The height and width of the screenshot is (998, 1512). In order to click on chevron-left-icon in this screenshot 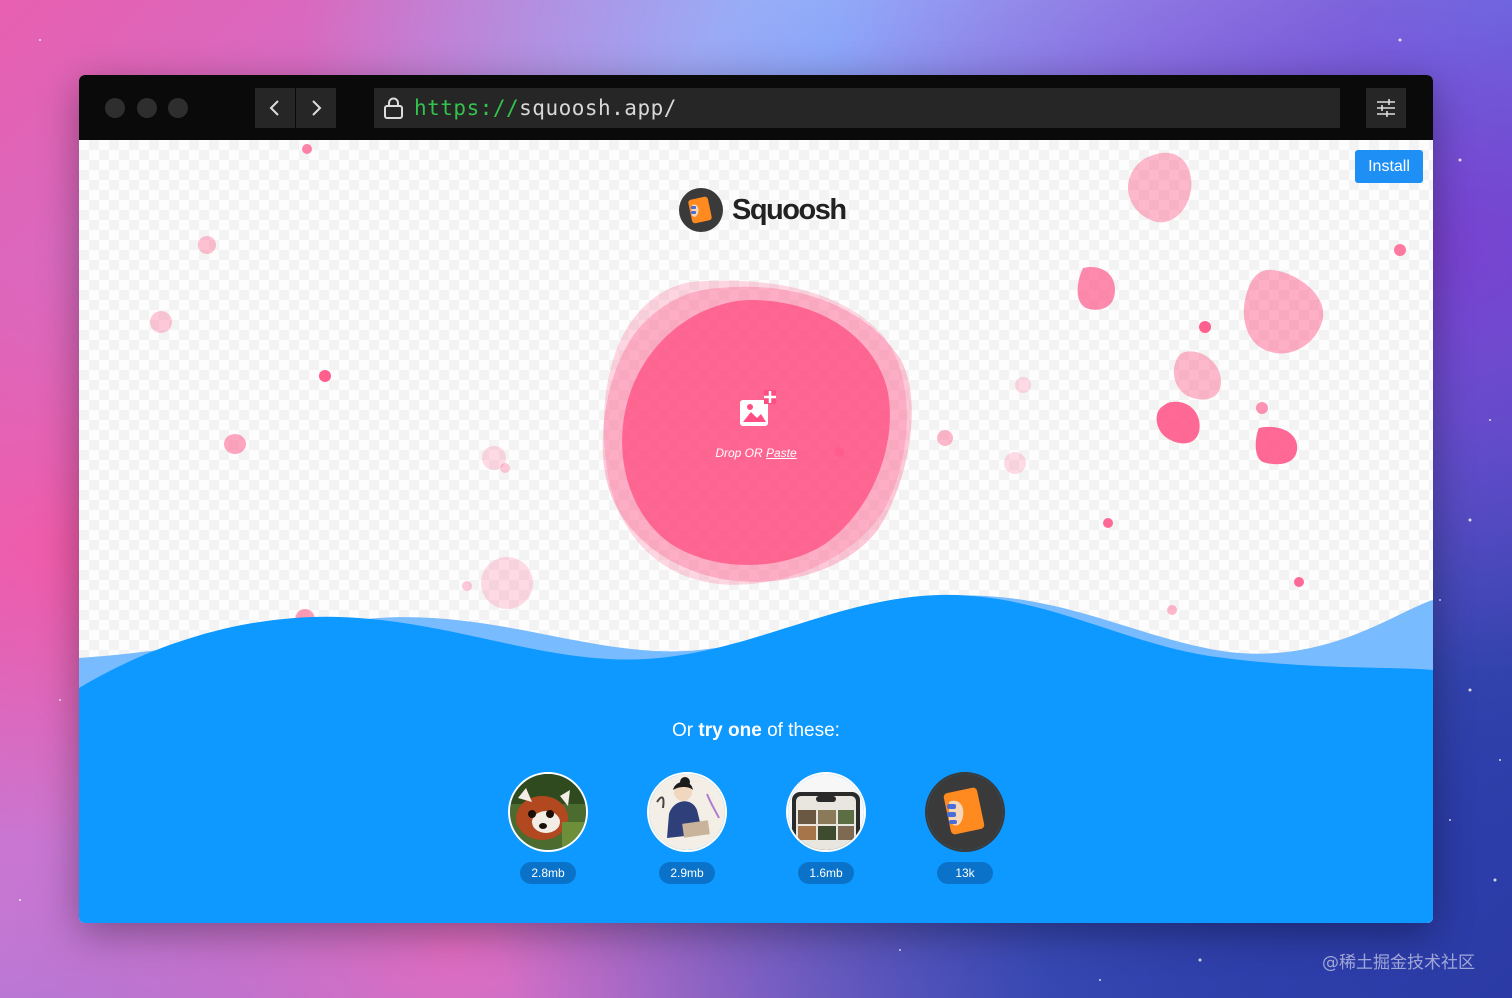, I will do `click(274, 108)`.